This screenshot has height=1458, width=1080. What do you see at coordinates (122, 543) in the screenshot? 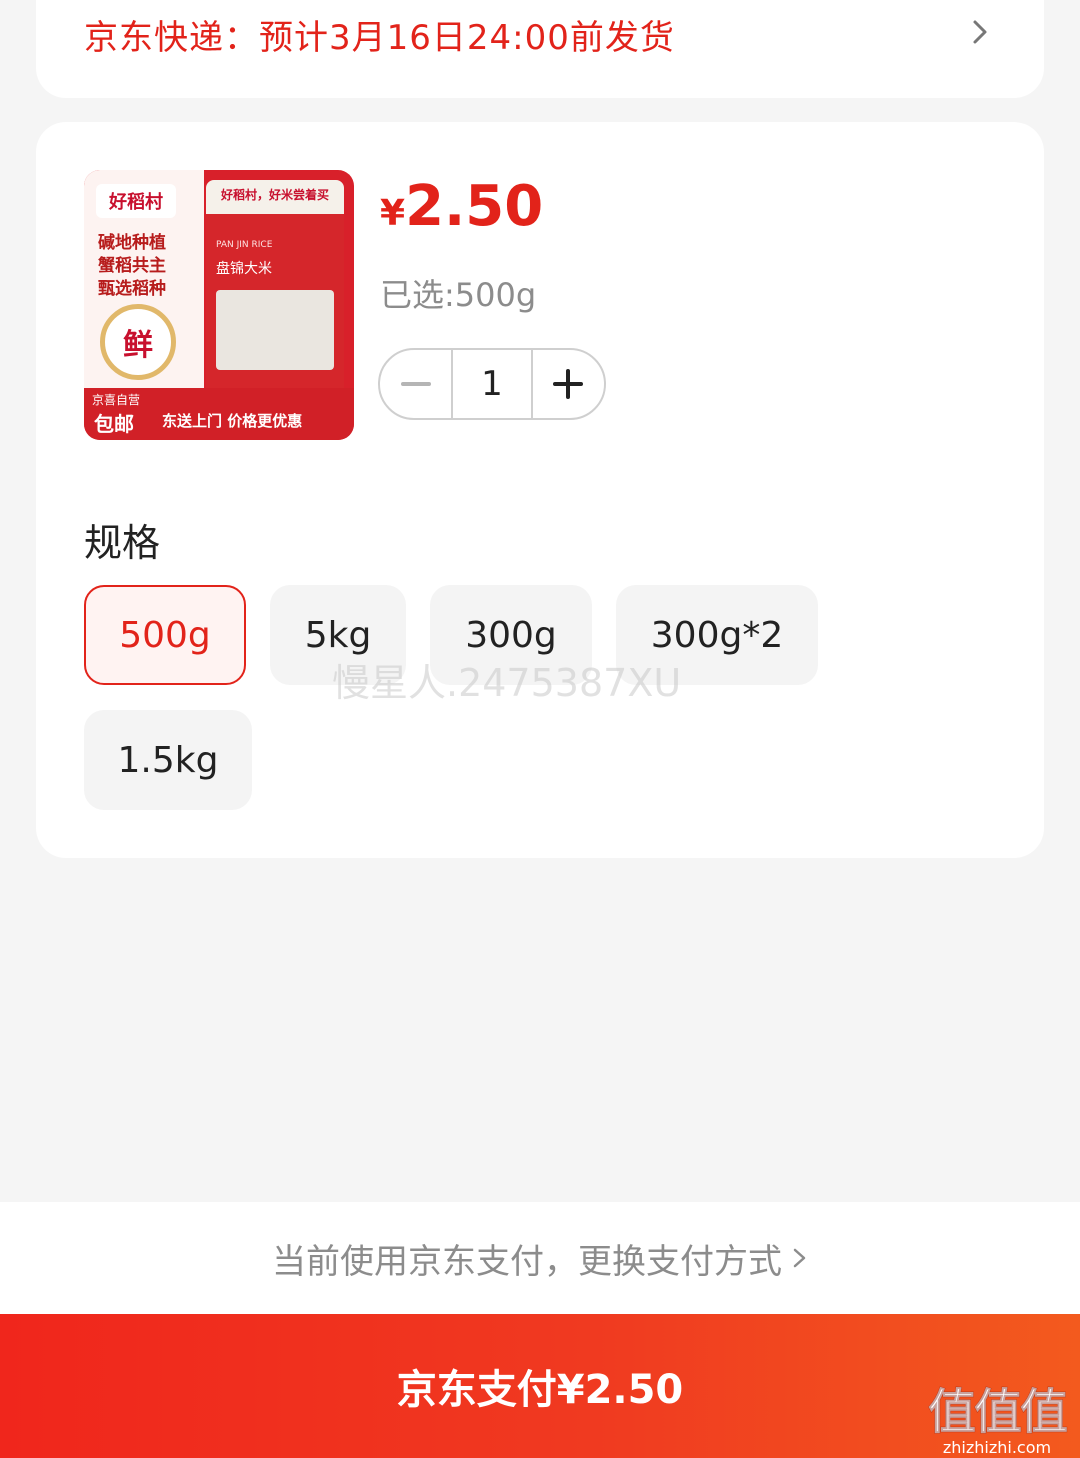
I see `spec-title: 规格` at bounding box center [122, 543].